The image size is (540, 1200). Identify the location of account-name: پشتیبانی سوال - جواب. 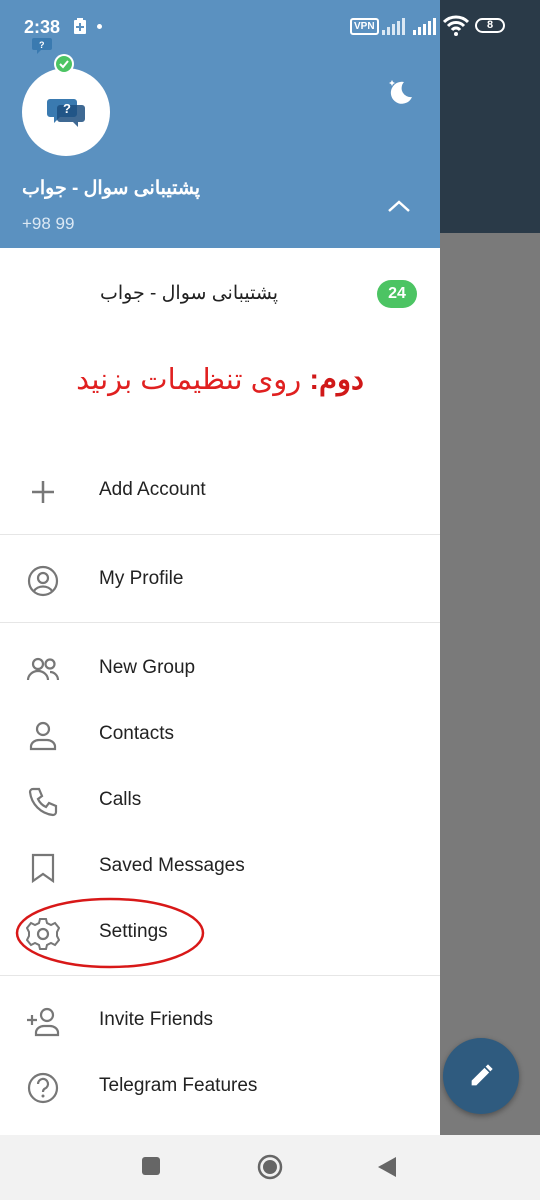
(111, 188).